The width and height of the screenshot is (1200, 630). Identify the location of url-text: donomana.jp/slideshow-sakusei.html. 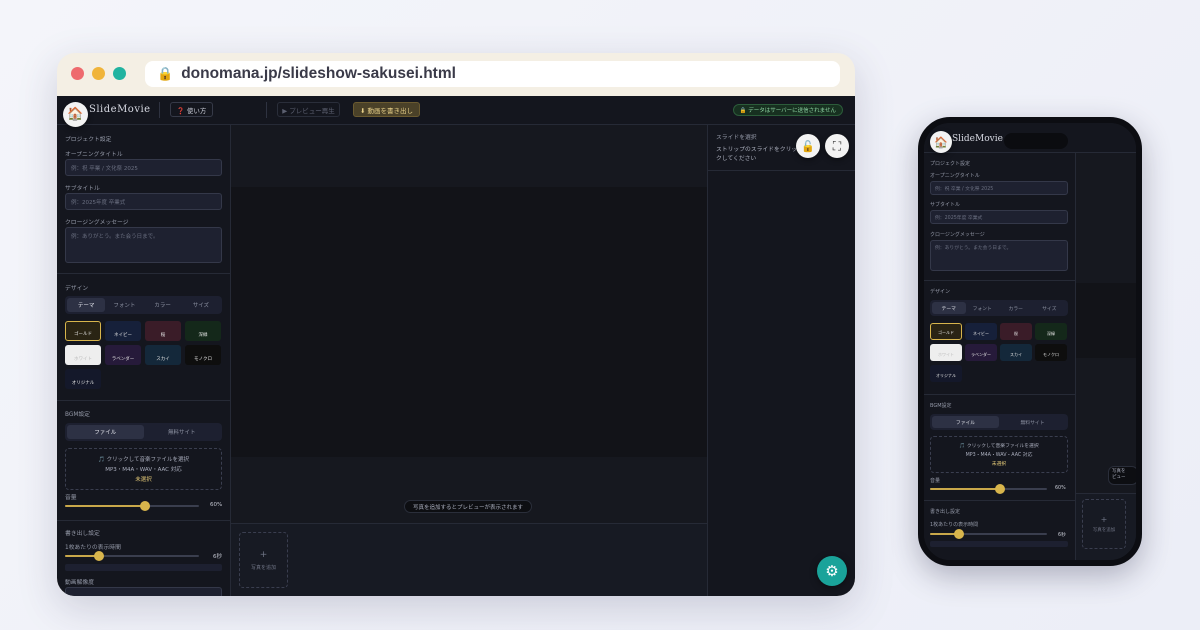
(318, 73).